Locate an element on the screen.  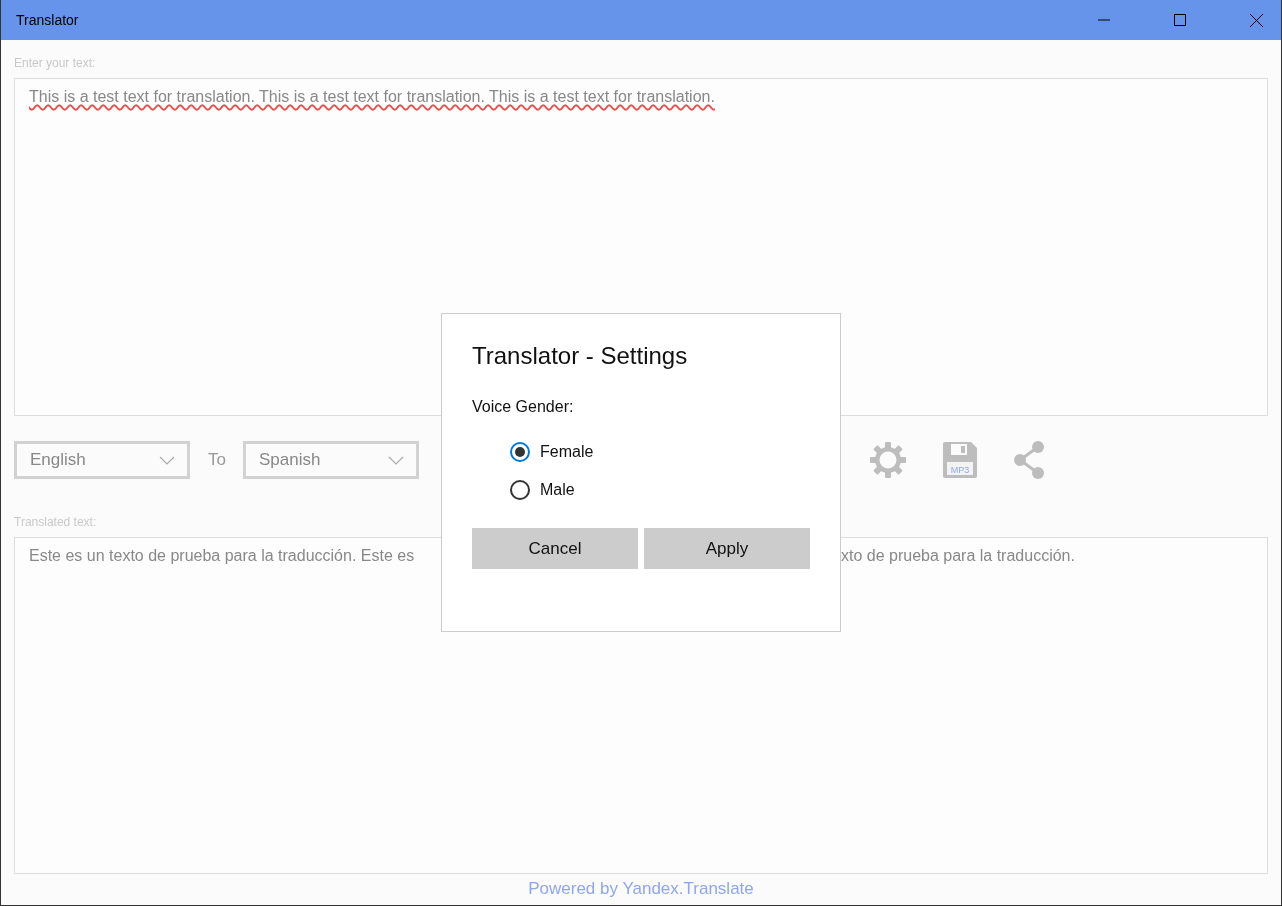
voice-gender-radio: Male is located at coordinates (660, 490).